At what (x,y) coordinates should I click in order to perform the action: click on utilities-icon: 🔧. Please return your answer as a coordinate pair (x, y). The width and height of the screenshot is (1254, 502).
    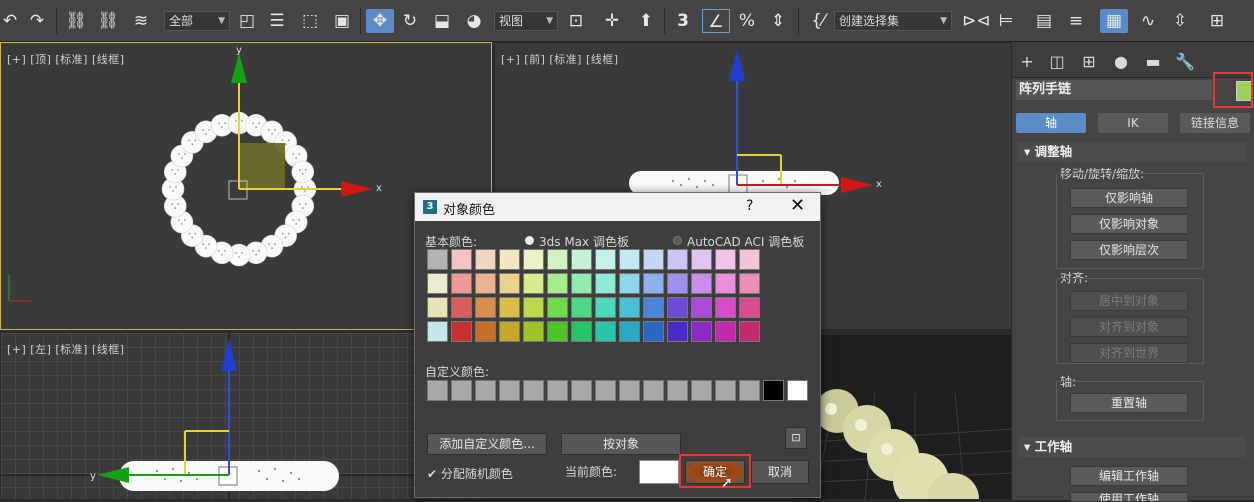
    Looking at the image, I should click on (1185, 62).